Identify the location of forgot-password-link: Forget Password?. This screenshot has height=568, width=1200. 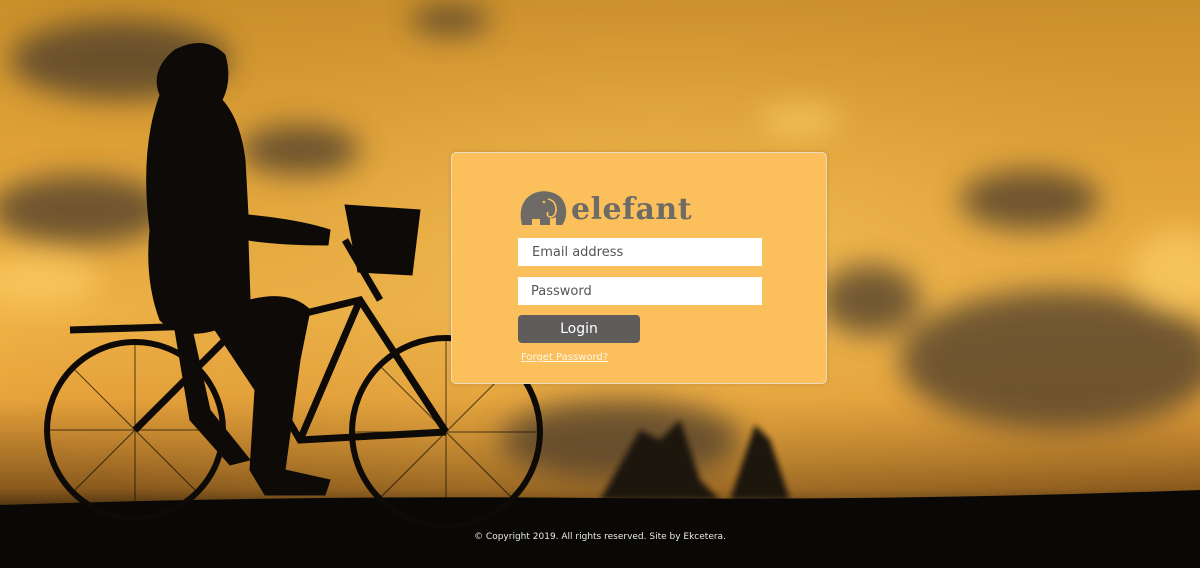
(564, 357).